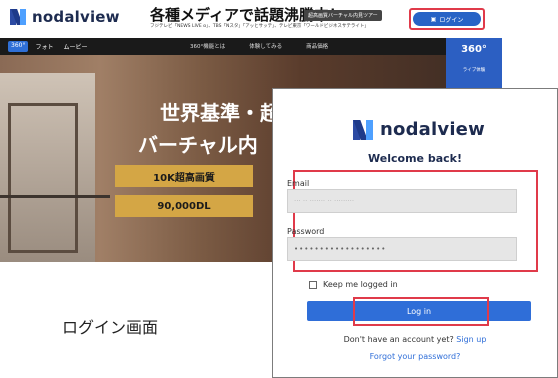 This screenshot has width=558, height=378. I want to click on hero-title-line-1: 世界基準・超, so click(220, 113).